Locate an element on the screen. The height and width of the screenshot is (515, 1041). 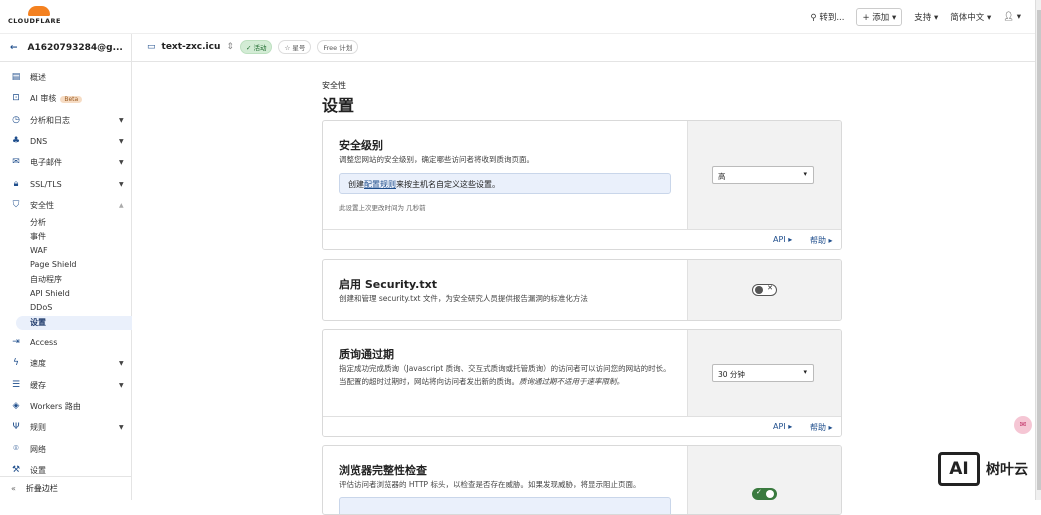
sidebar-item-ssl: 🔒︎ SSL/TLS ▼ is located at coordinates (65, 184).